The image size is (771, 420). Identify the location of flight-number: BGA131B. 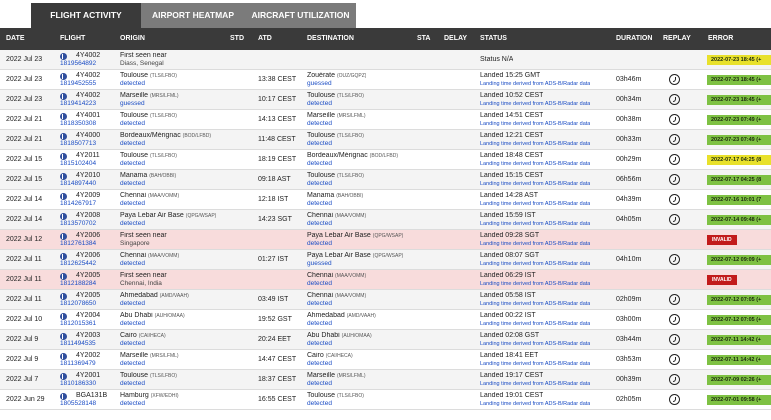
(91, 396).